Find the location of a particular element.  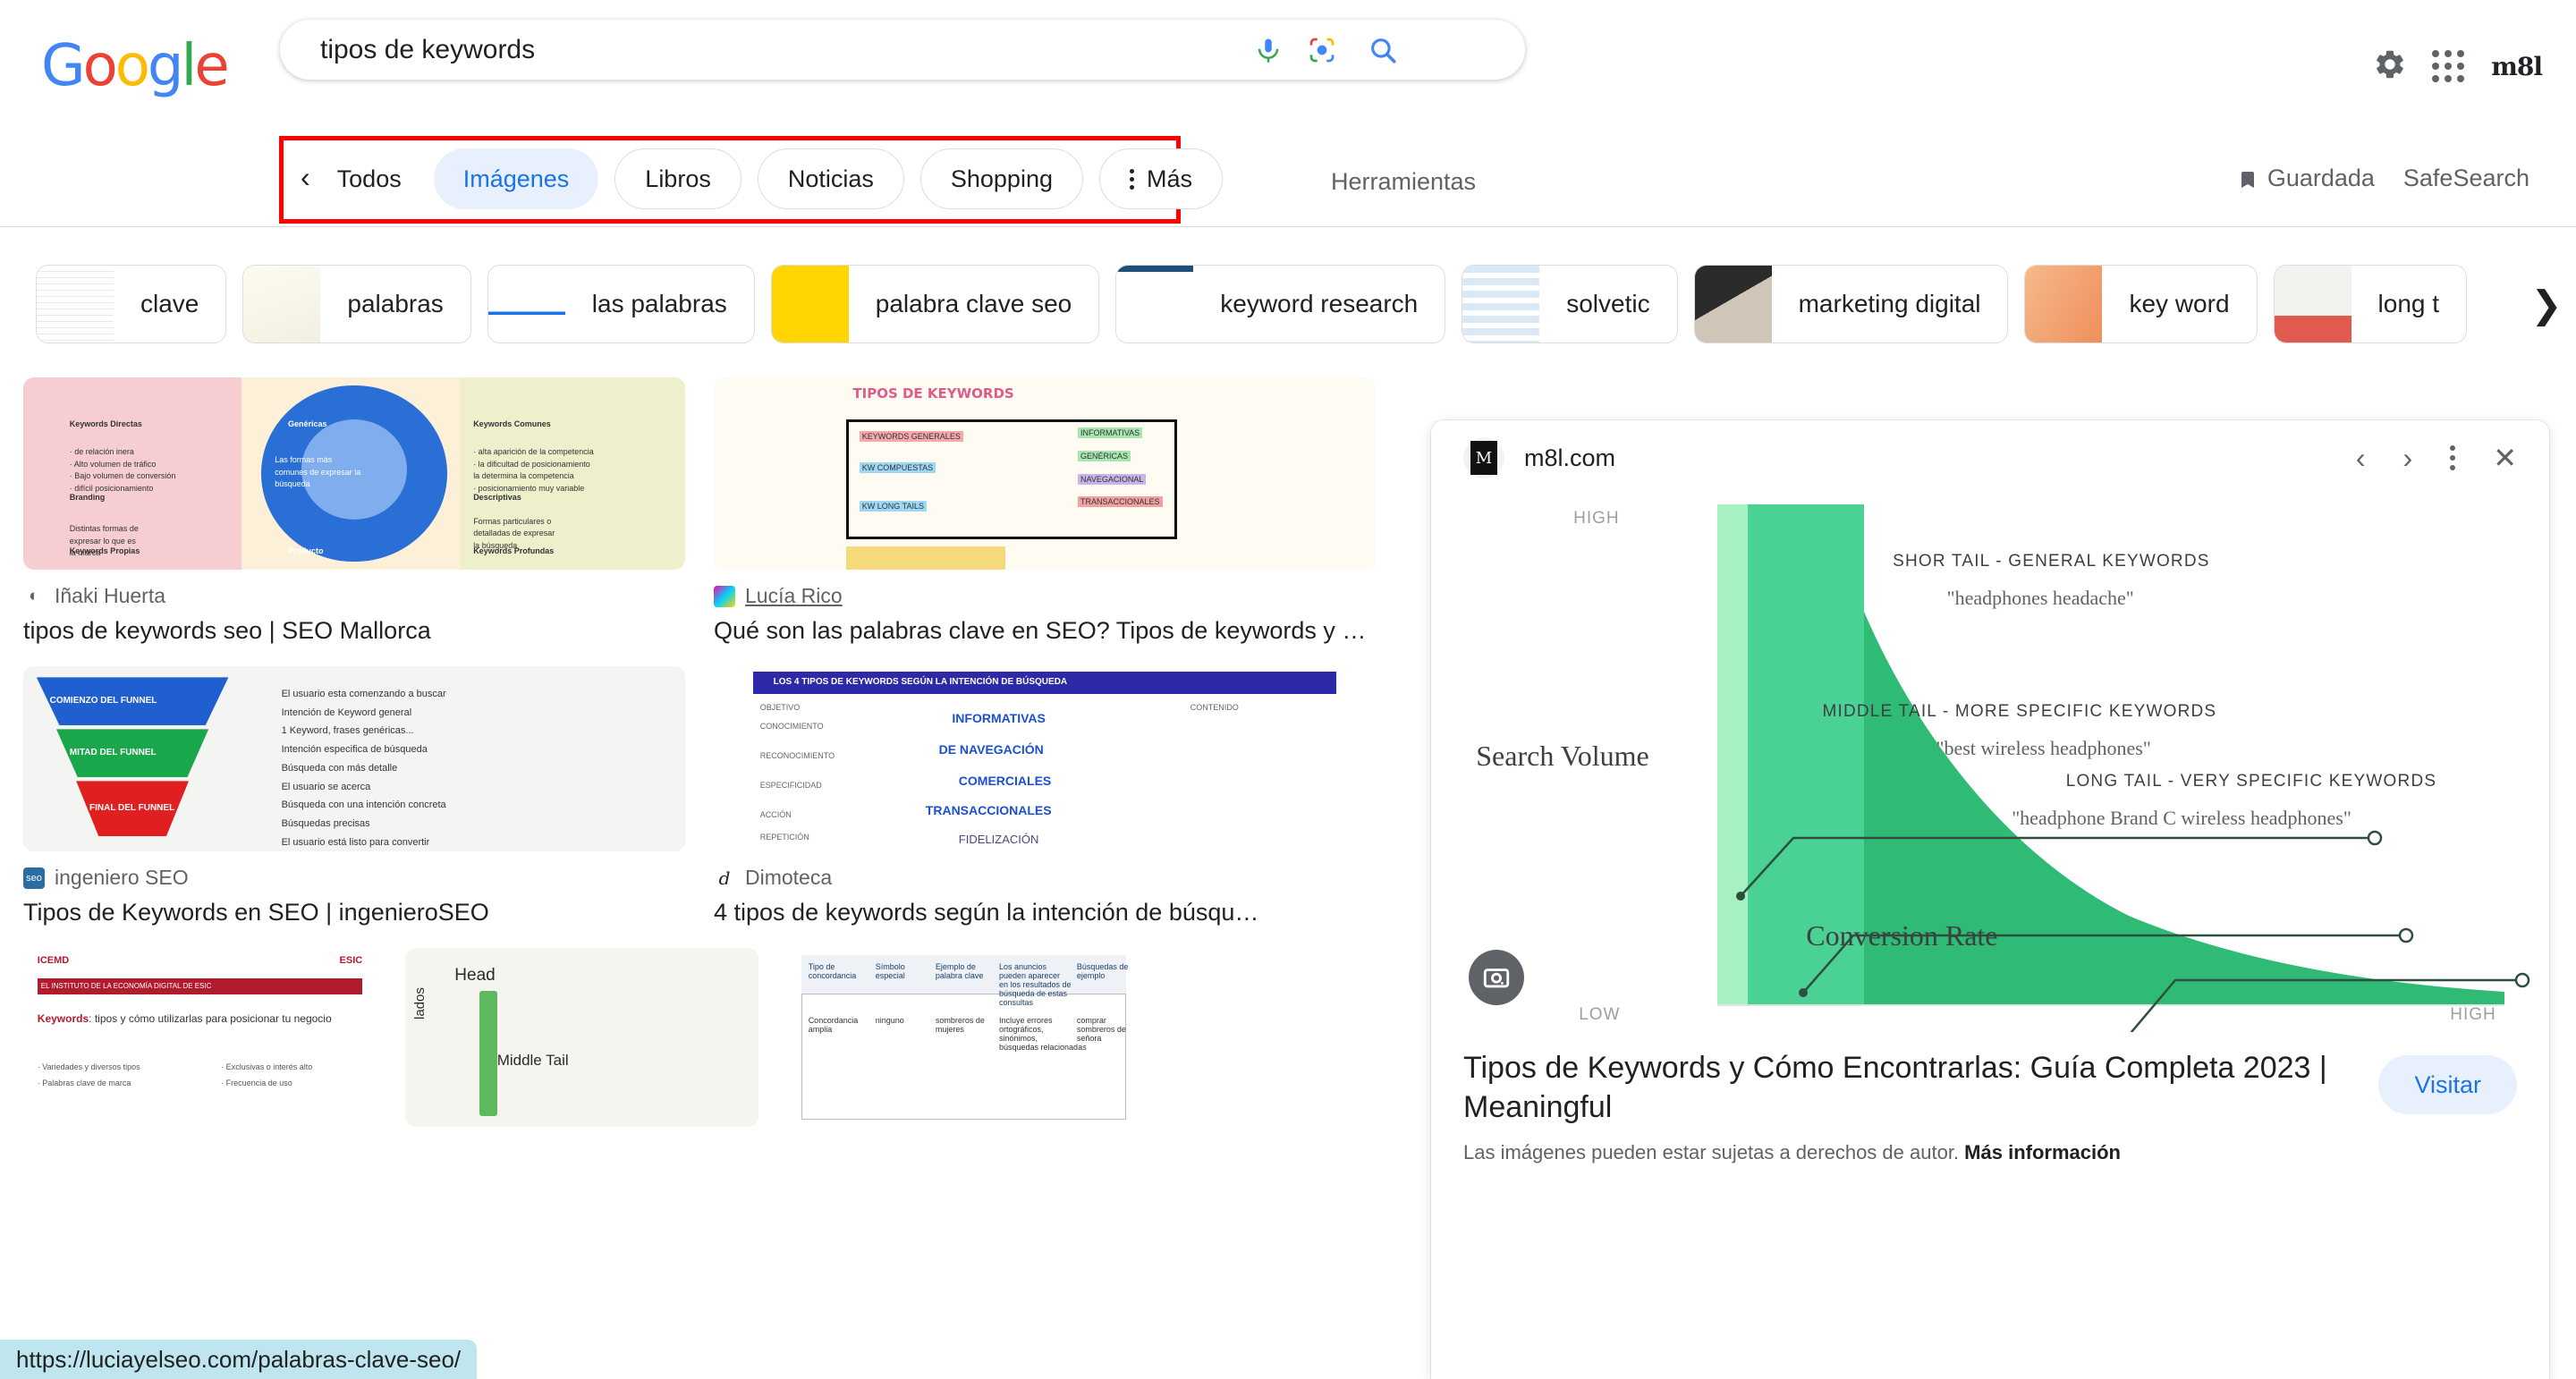

image-result-card: Head Middle Tail lados is located at coordinates (581, 1037).